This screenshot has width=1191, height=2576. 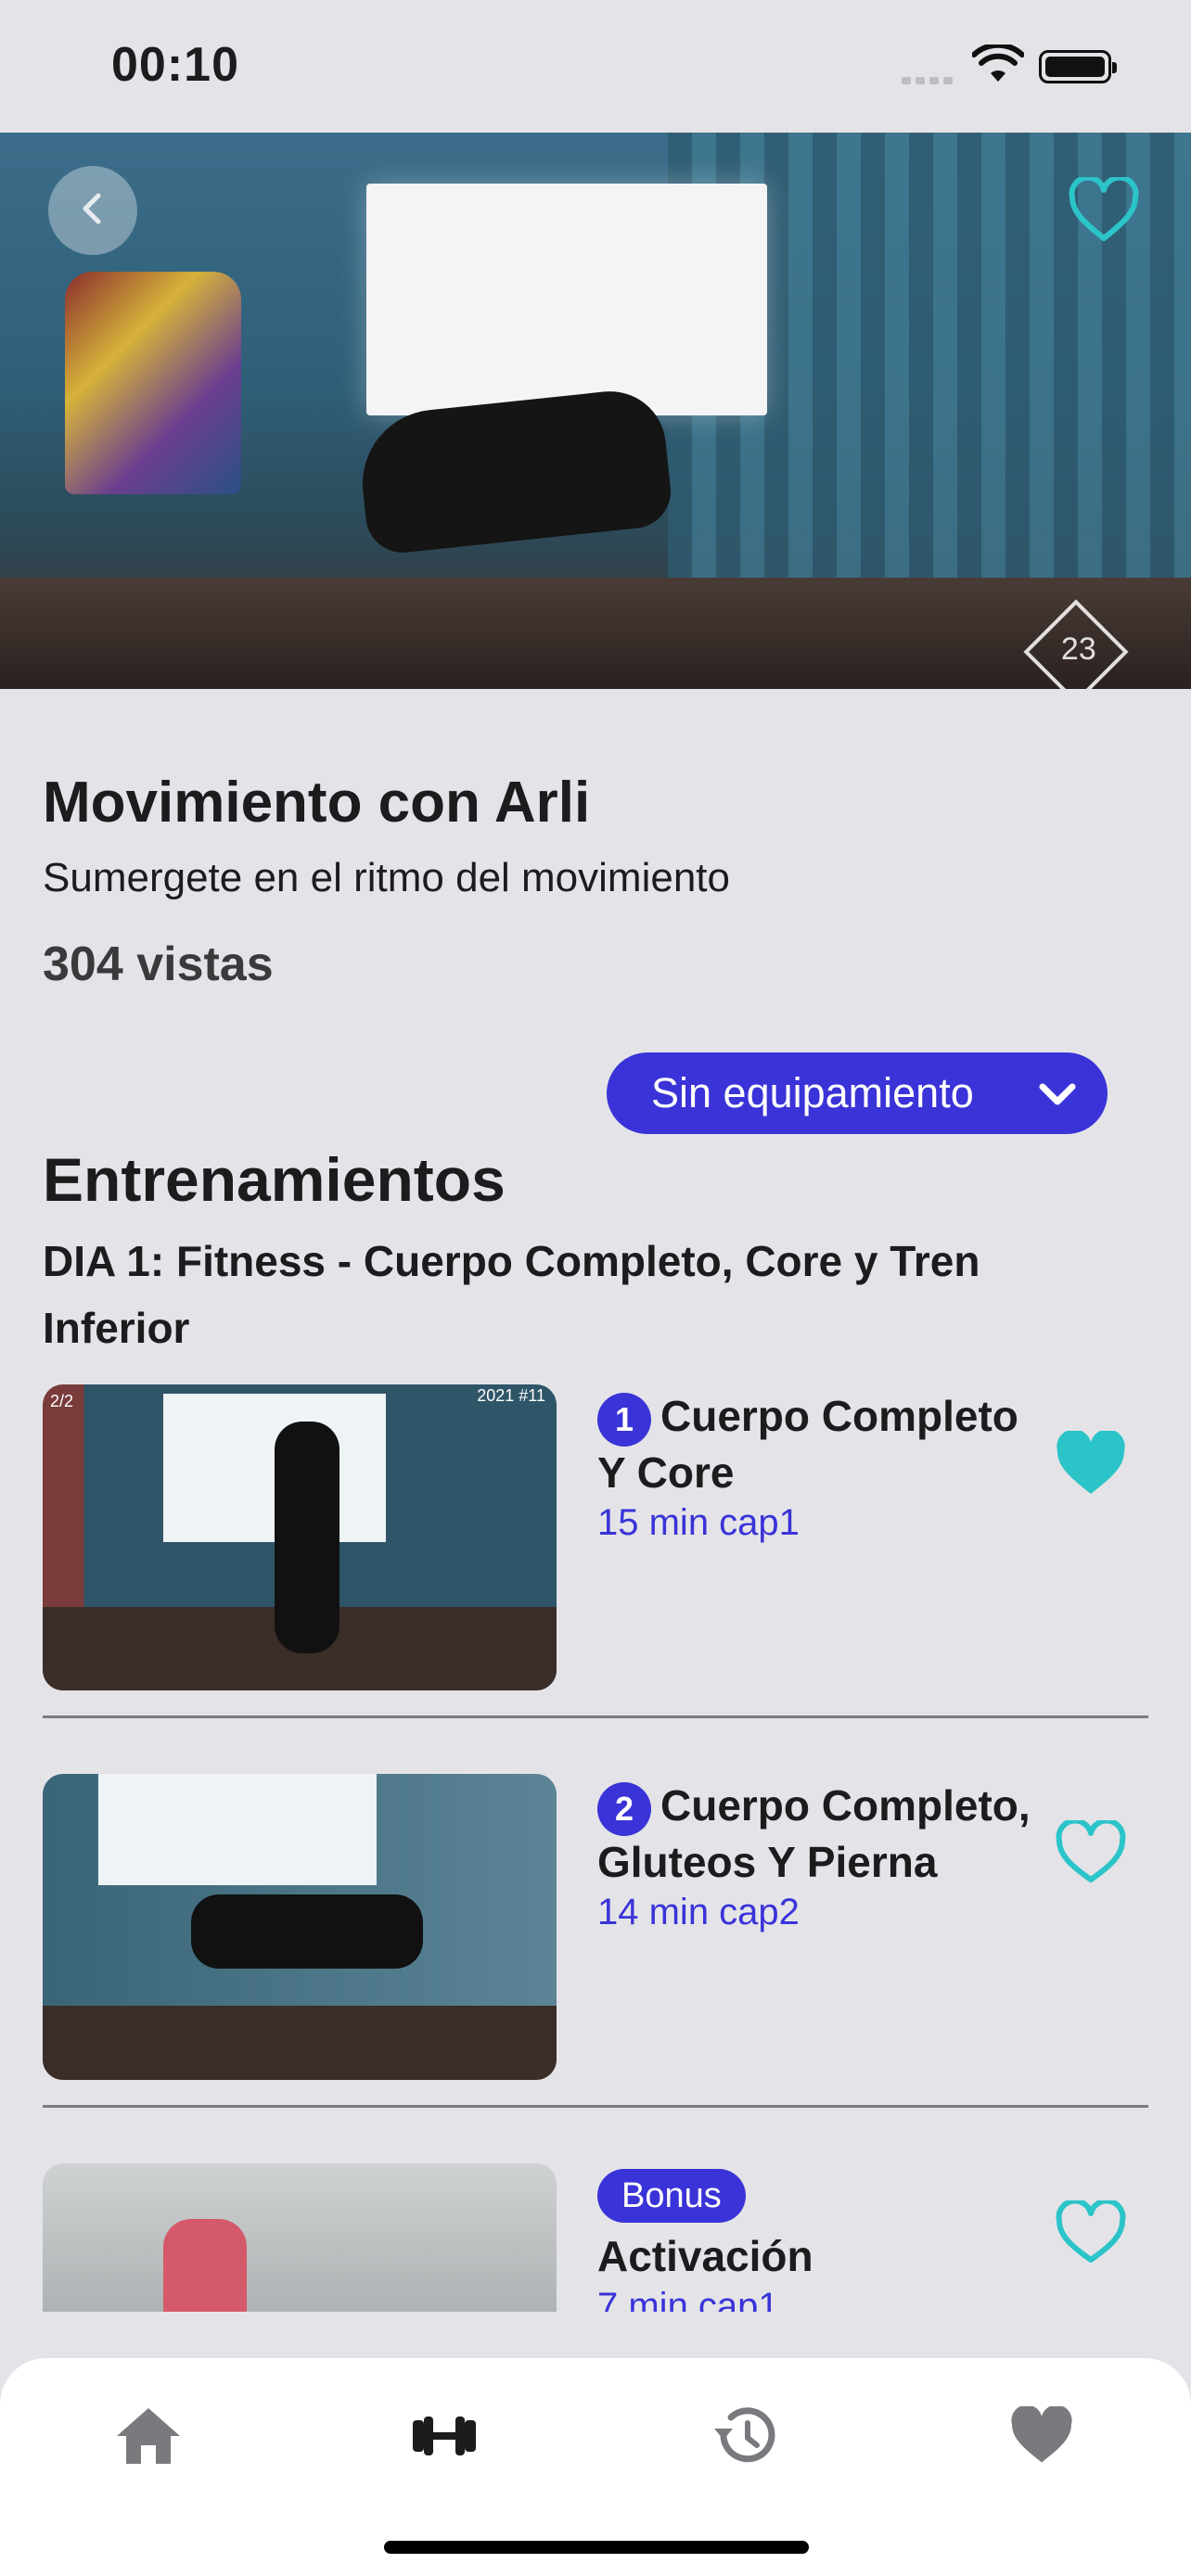 I want to click on tab-history, so click(x=744, y=2437).